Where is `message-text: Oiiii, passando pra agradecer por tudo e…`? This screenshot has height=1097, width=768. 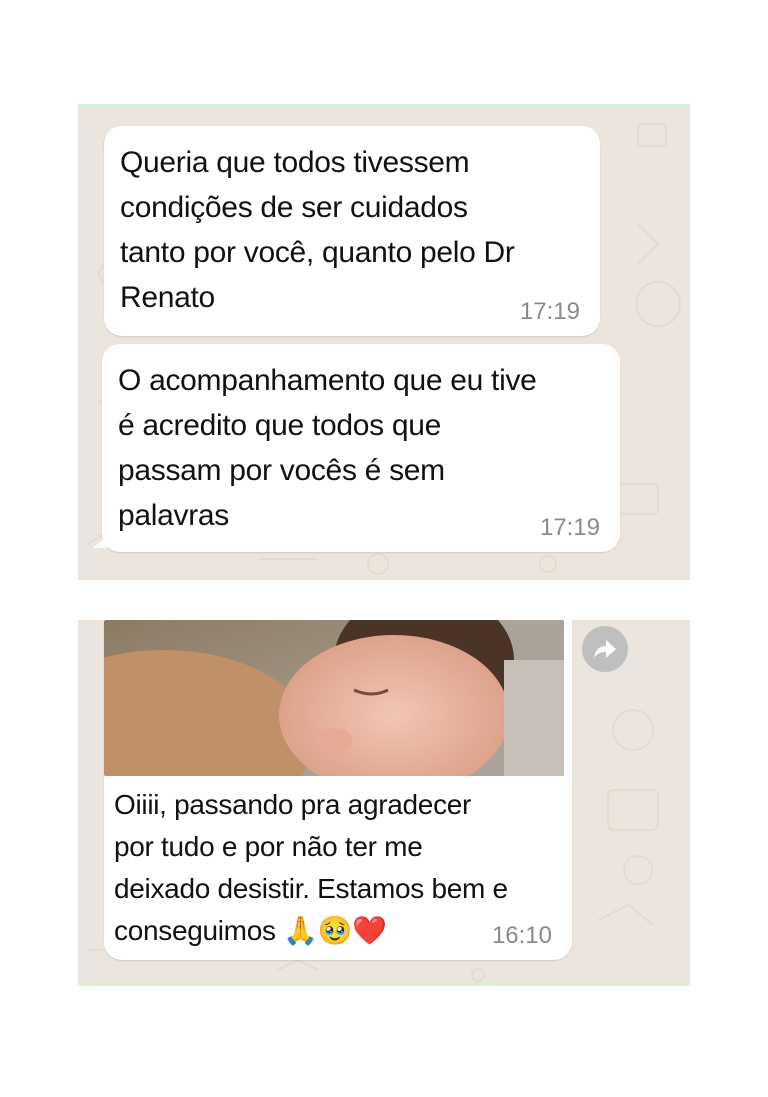 message-text: Oiiii, passando pra agradecer por tudo e… is located at coordinates (311, 867).